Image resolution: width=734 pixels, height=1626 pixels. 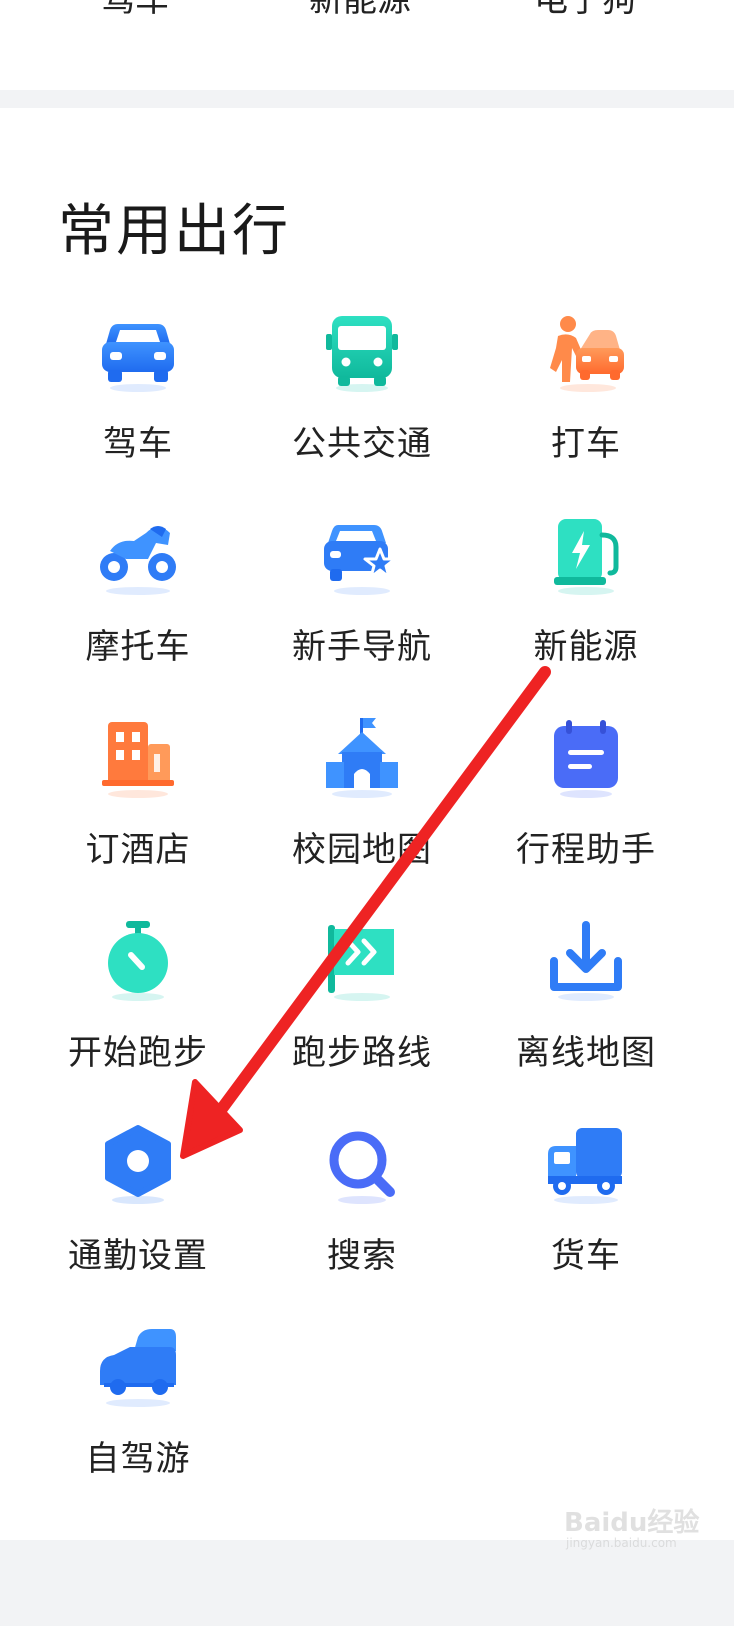 What do you see at coordinates (586, 1053) in the screenshot?
I see `grid-item-label: 离线地图` at bounding box center [586, 1053].